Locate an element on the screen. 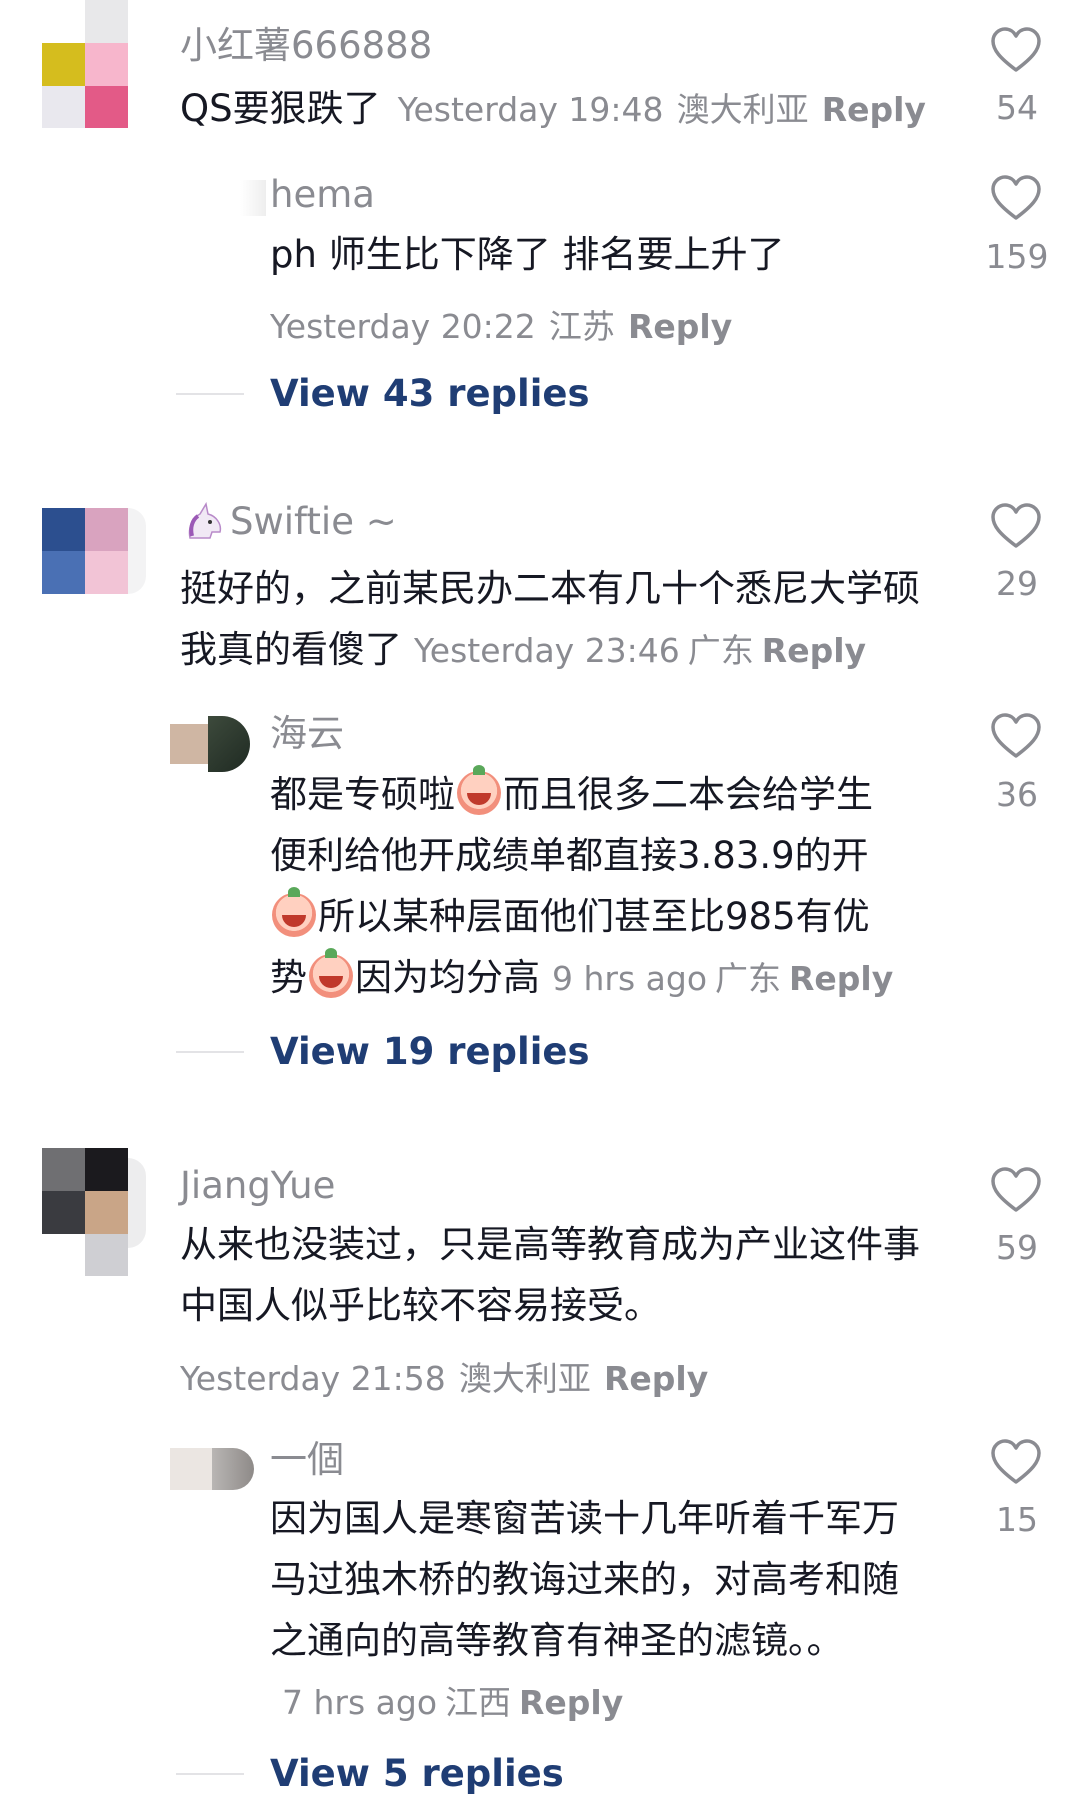 The image size is (1080, 1798). comment-username-row: Swiftie ~ is located at coordinates (289, 522).